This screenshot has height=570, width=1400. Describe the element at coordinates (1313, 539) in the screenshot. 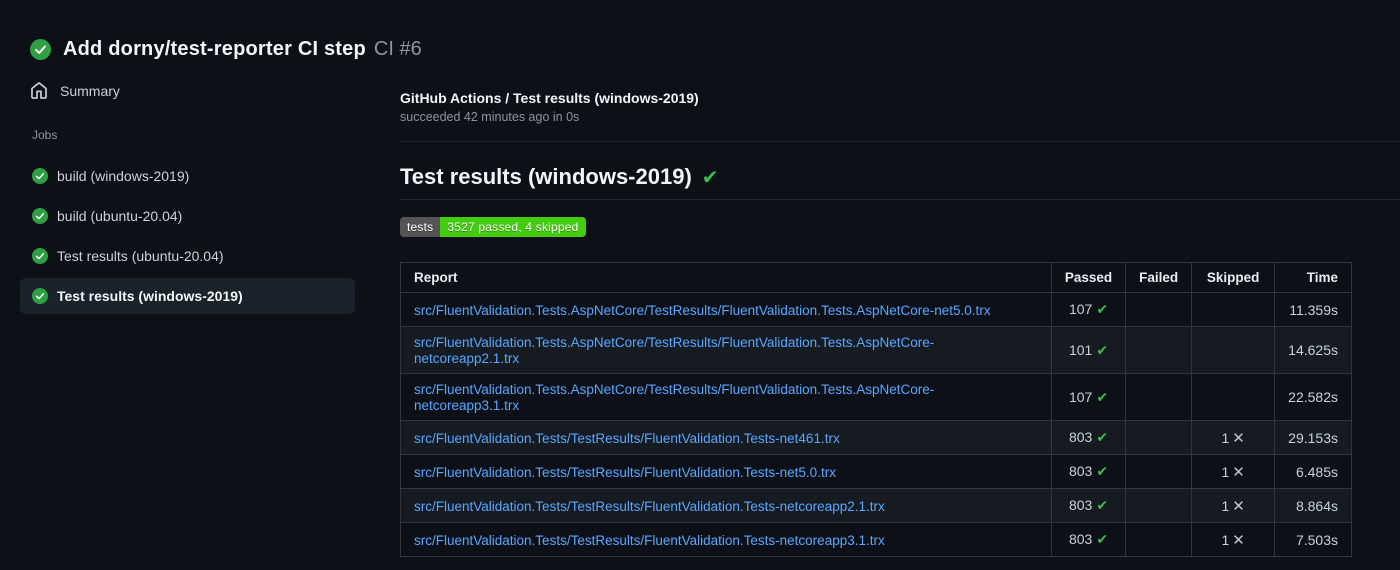

I see `time-cell: 7.503s` at that location.